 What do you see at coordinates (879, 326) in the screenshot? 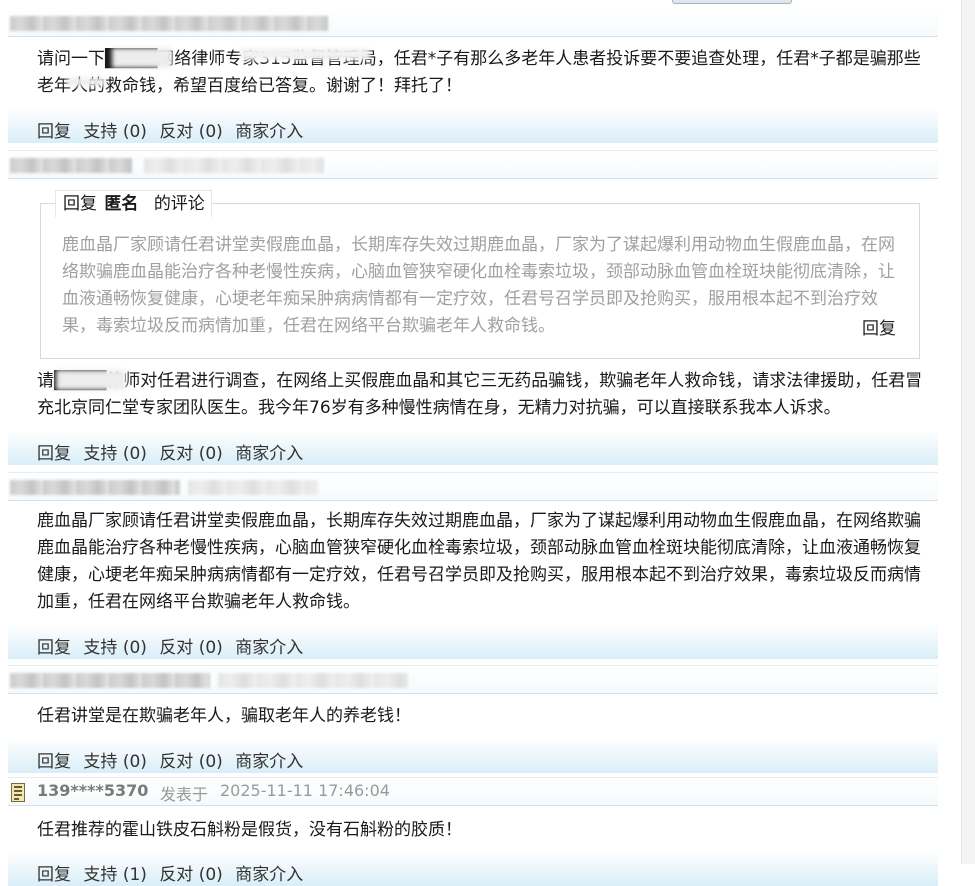
I see `quote-reply-link: 回复` at bounding box center [879, 326].